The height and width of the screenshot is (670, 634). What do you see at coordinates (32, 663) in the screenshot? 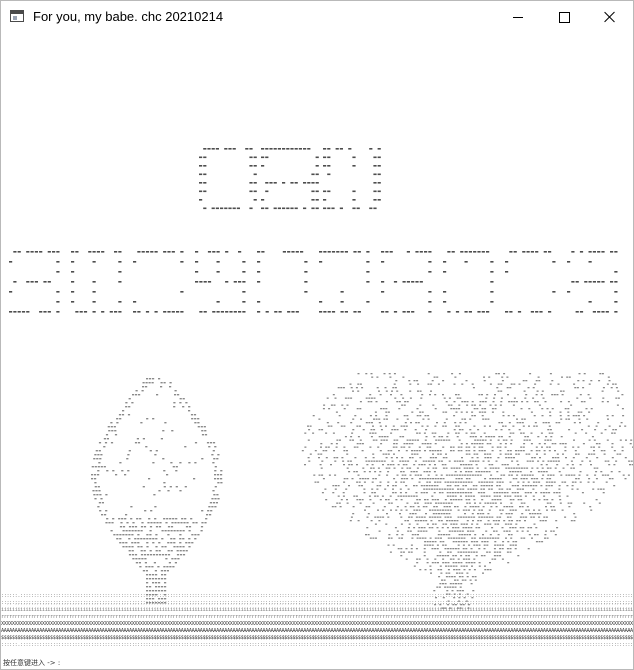
I see `console-prompt: 按任意键进入 -> :` at bounding box center [32, 663].